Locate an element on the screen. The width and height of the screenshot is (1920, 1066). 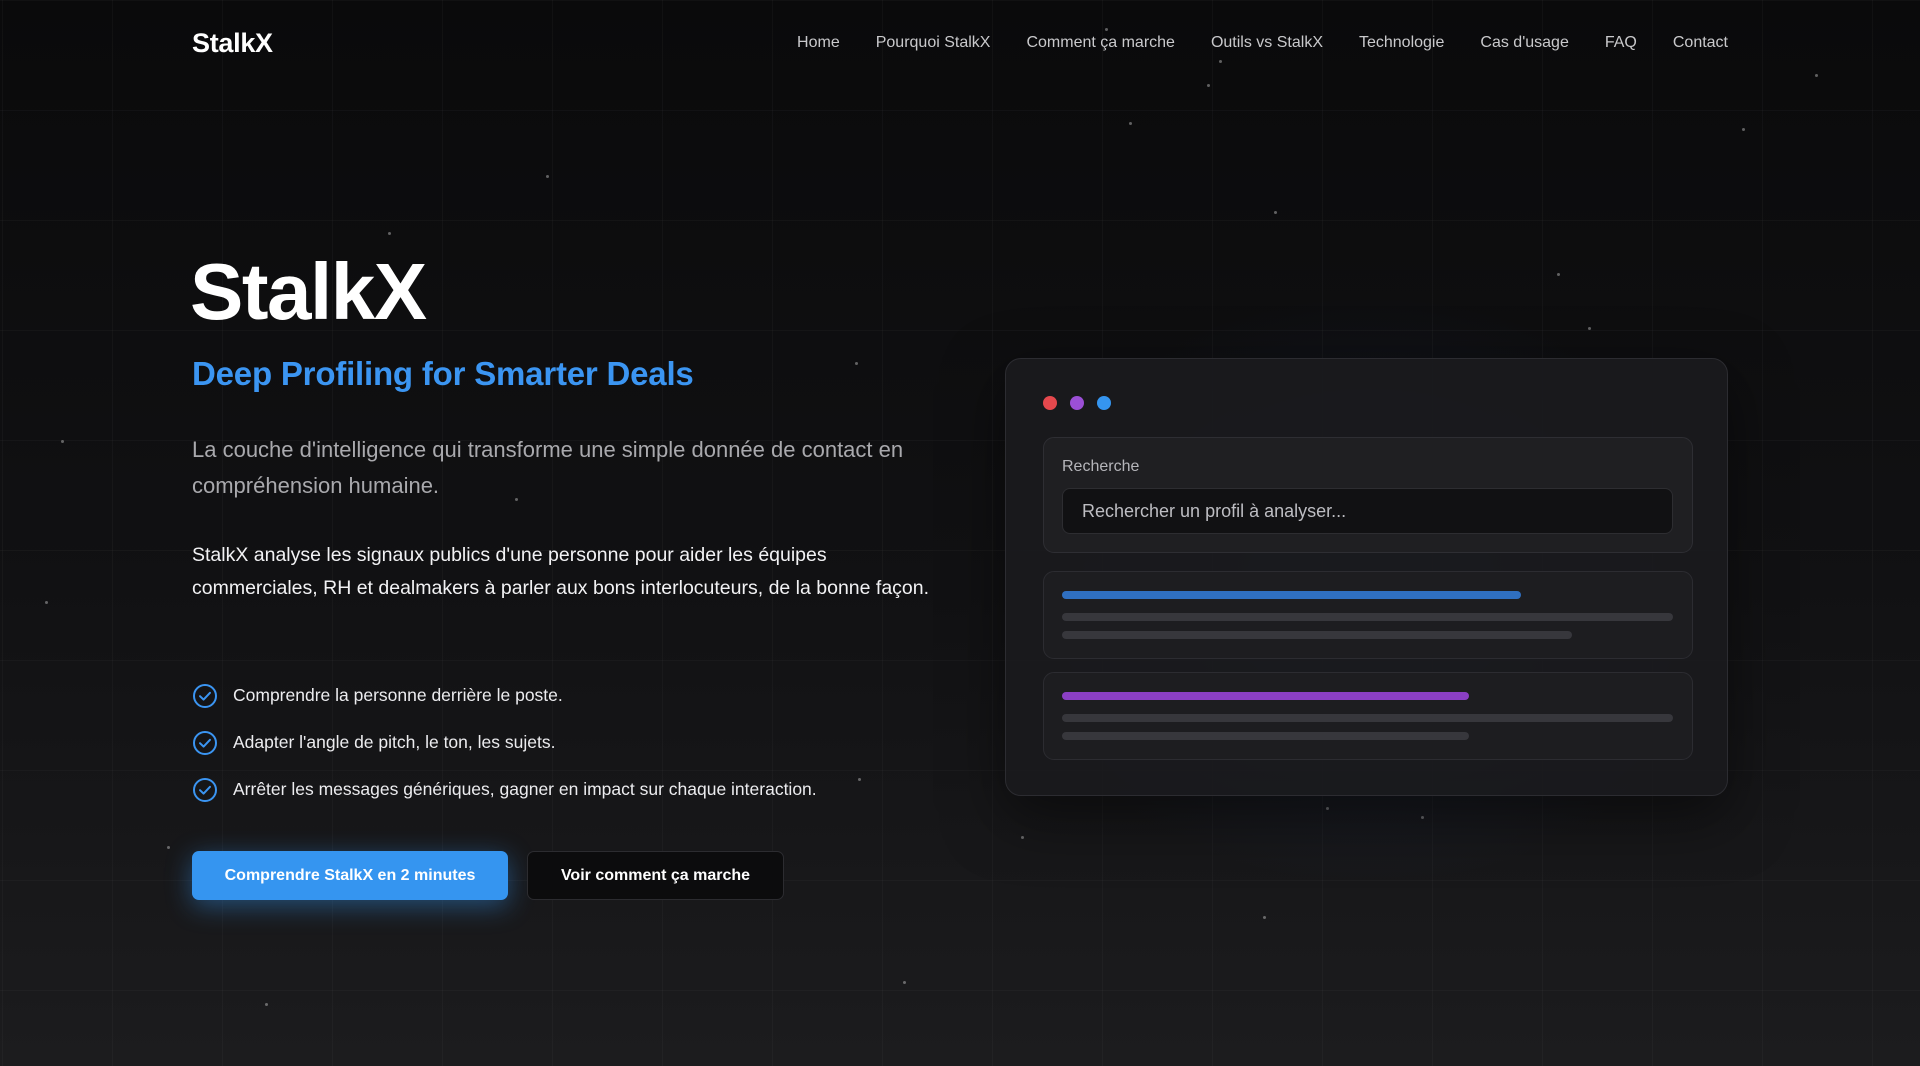
search-label: Recherche is located at coordinates (1101, 466).